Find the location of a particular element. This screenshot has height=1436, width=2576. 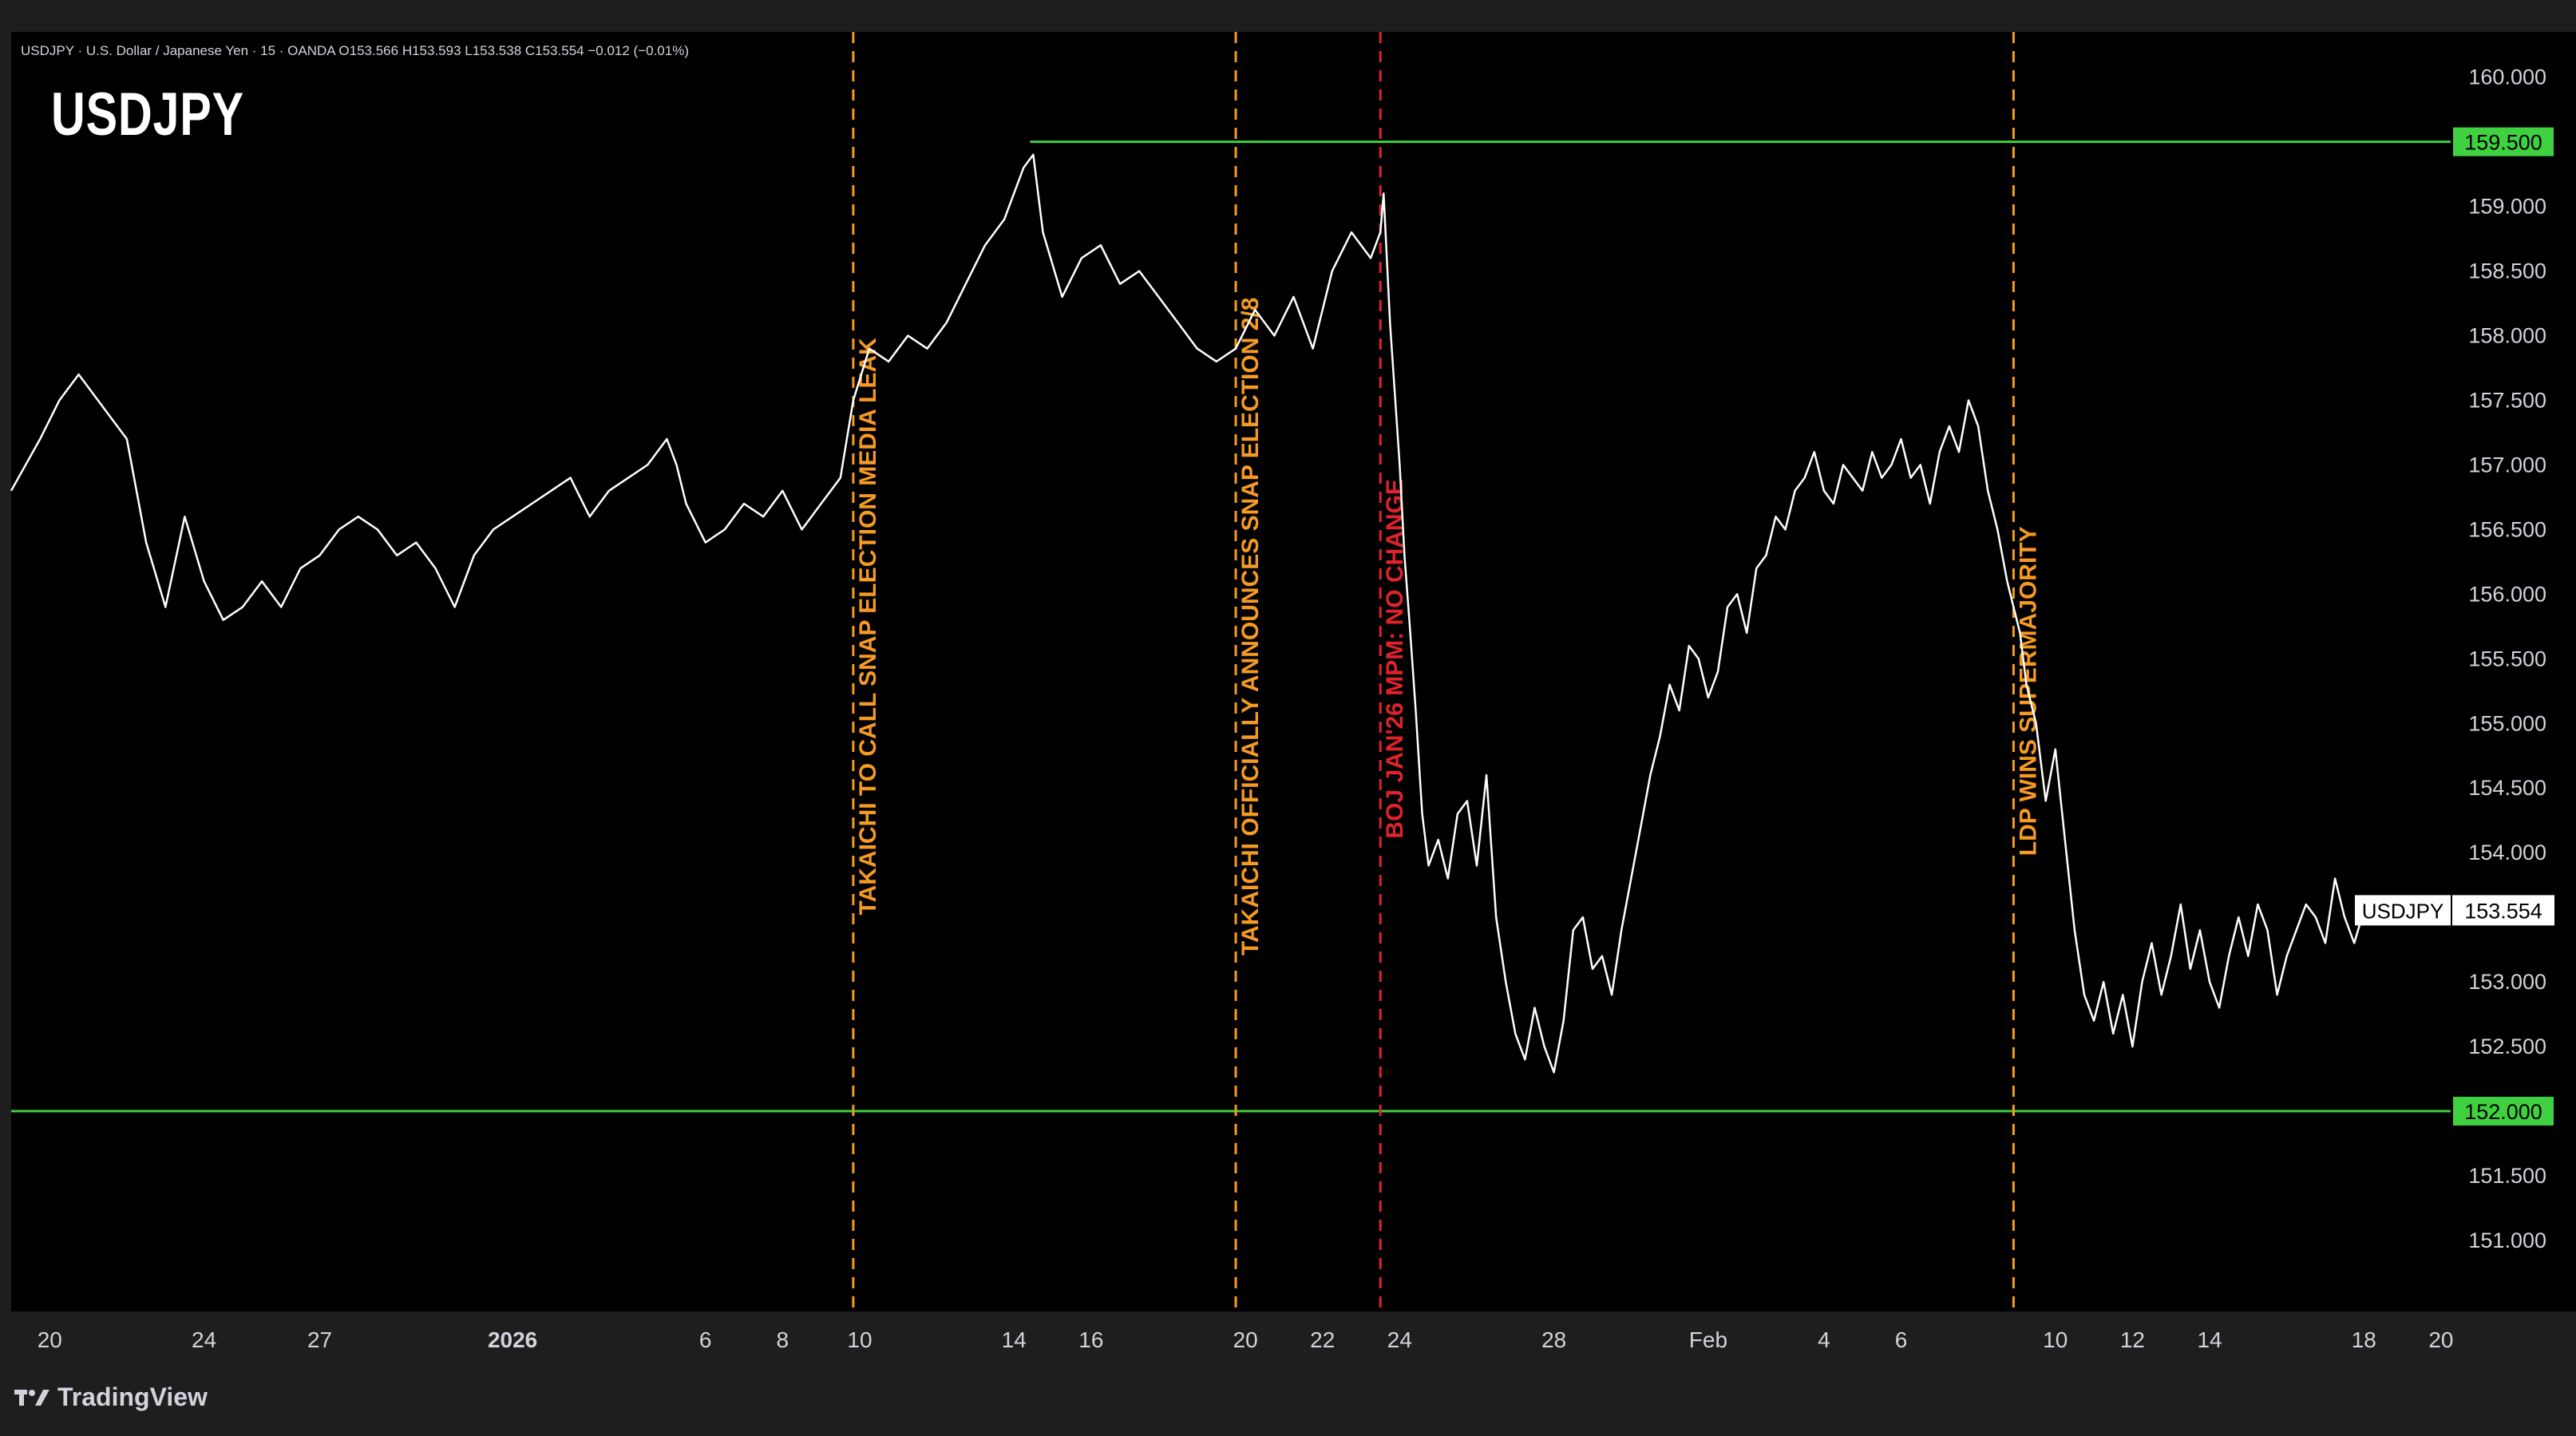

y-tick-label: 156.500 is located at coordinates (2507, 529).